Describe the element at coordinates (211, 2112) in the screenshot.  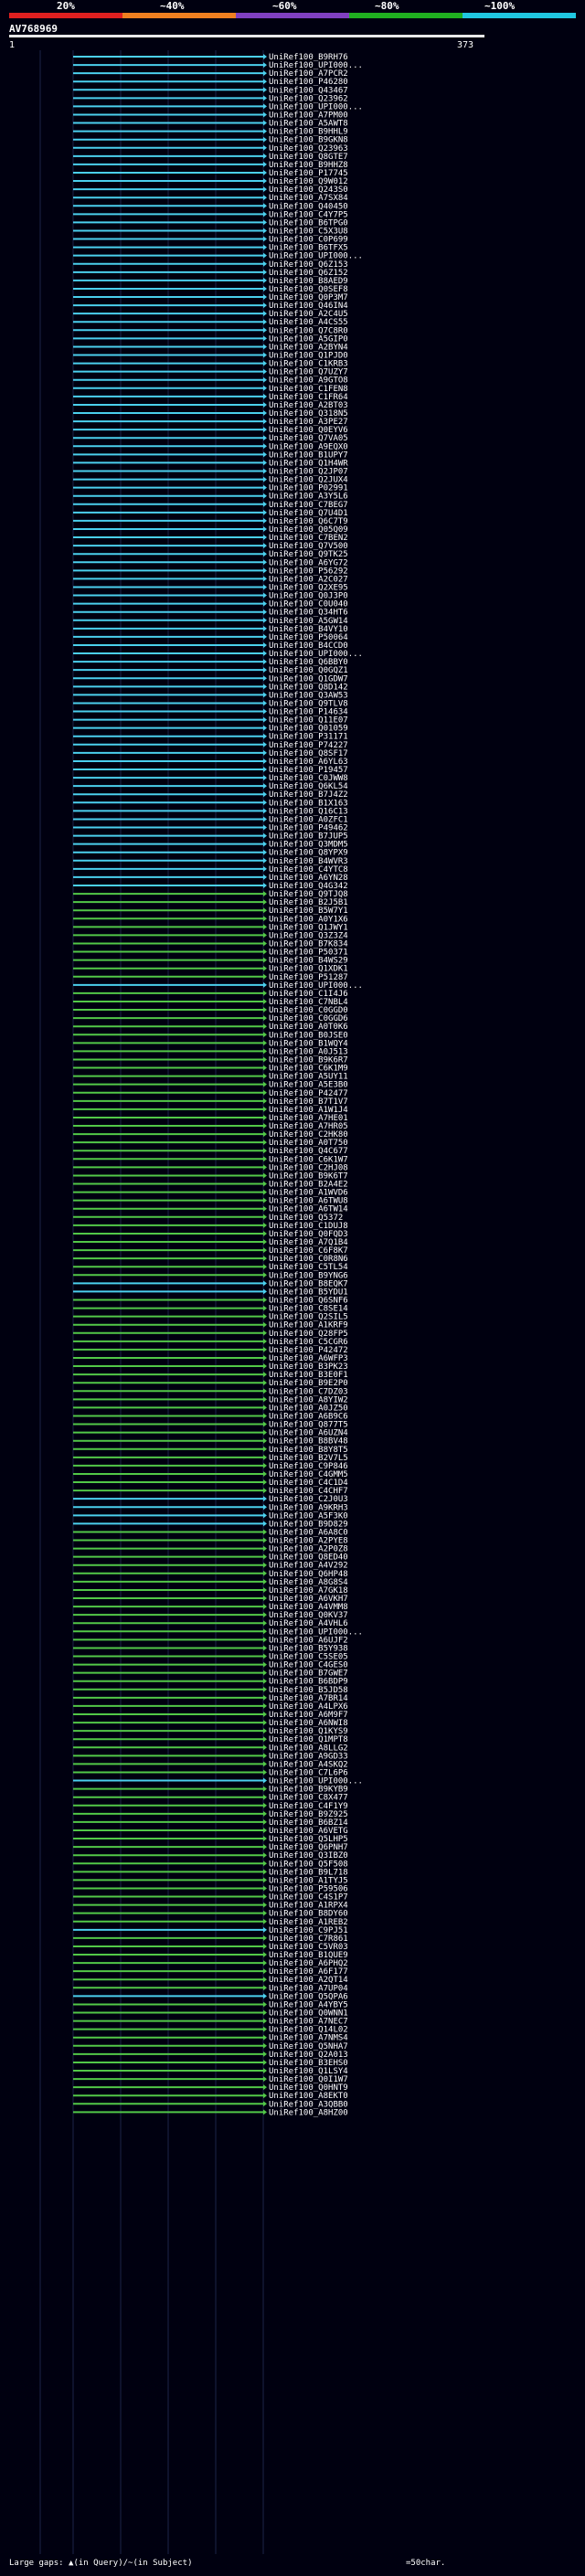
I see `hit-row: UniRef100_A8HZ00` at that location.